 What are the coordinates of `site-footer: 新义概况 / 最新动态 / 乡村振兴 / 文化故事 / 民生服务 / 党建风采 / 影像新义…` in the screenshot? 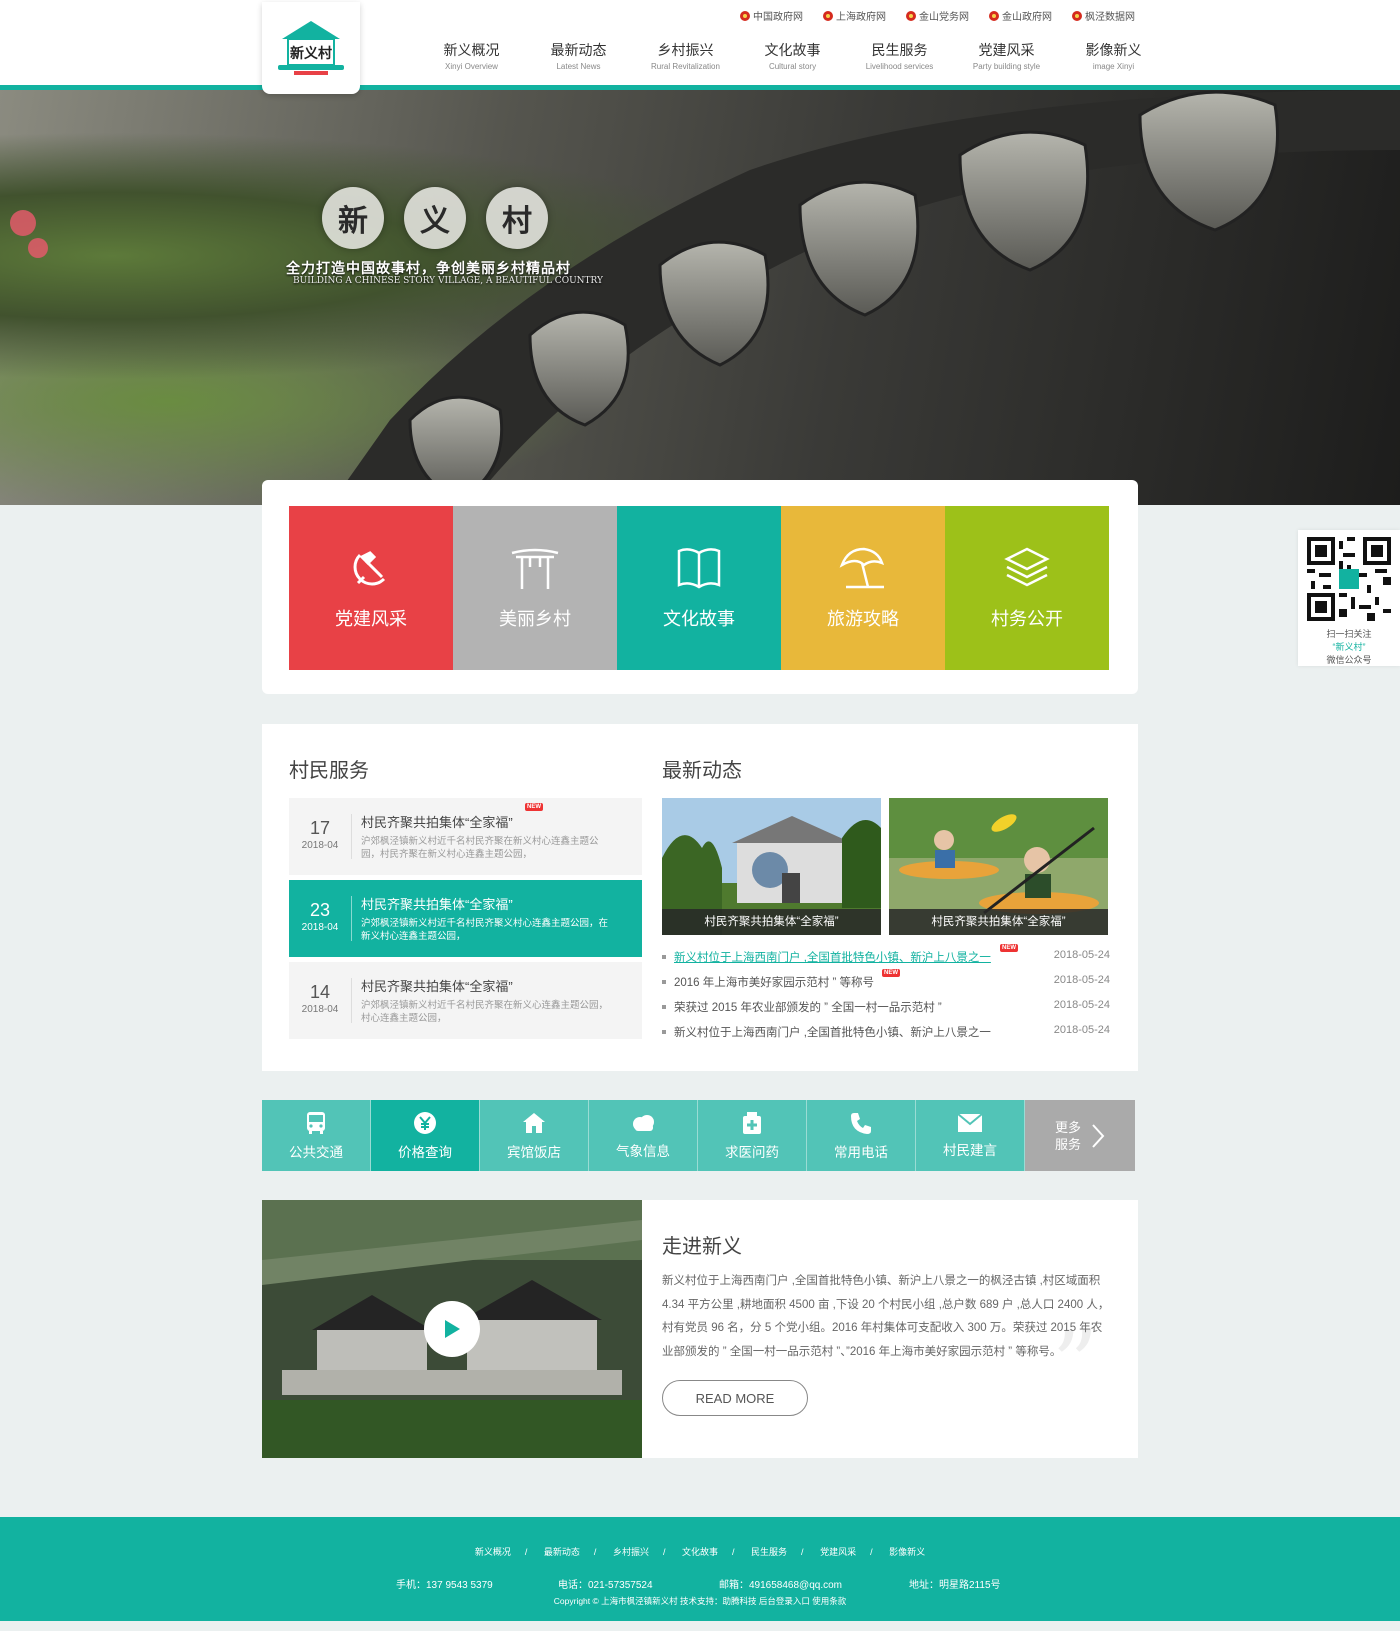 It's located at (700, 1569).